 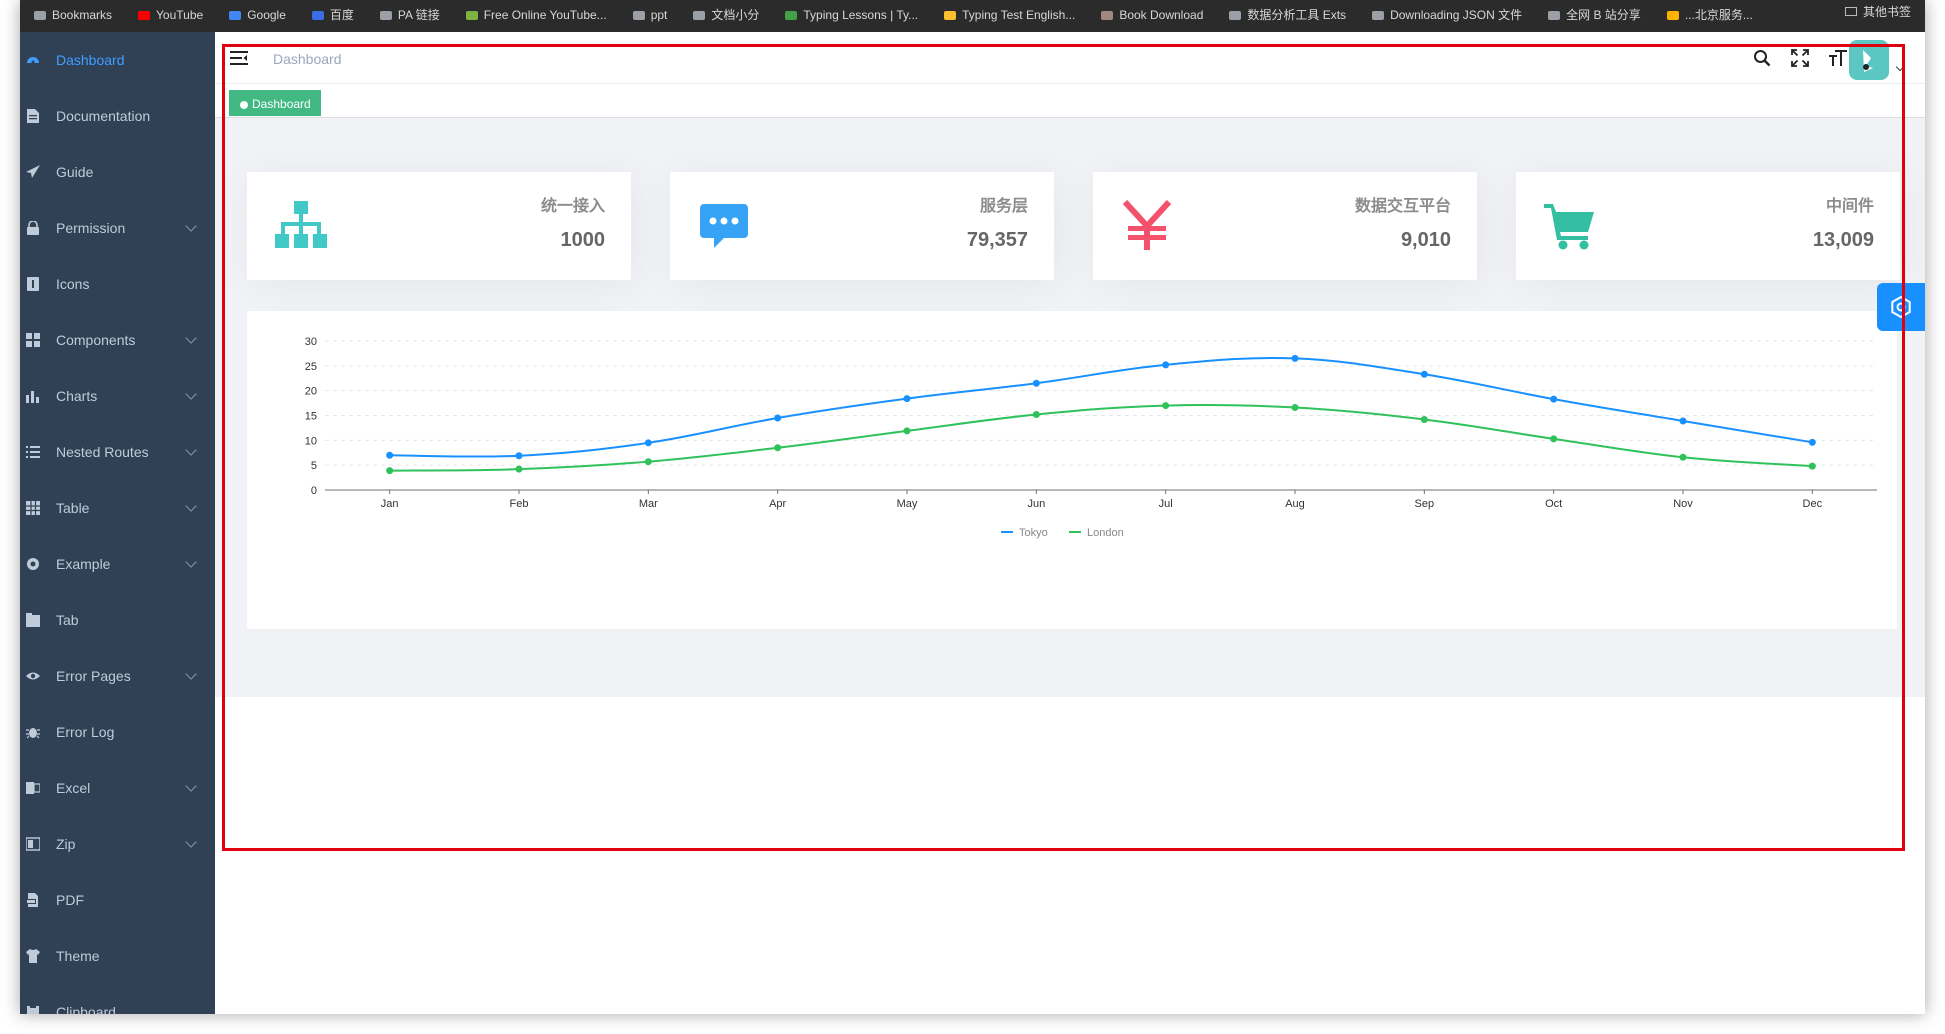 What do you see at coordinates (275, 103) in the screenshot?
I see `tag-dashboard: Dashboard` at bounding box center [275, 103].